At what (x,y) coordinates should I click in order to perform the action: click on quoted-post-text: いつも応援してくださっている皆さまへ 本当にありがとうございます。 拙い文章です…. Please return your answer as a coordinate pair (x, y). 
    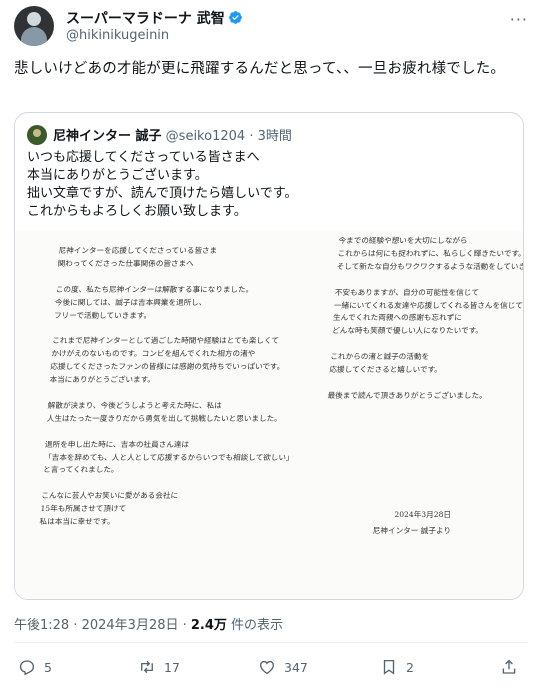
    Looking at the image, I should click on (162, 184).